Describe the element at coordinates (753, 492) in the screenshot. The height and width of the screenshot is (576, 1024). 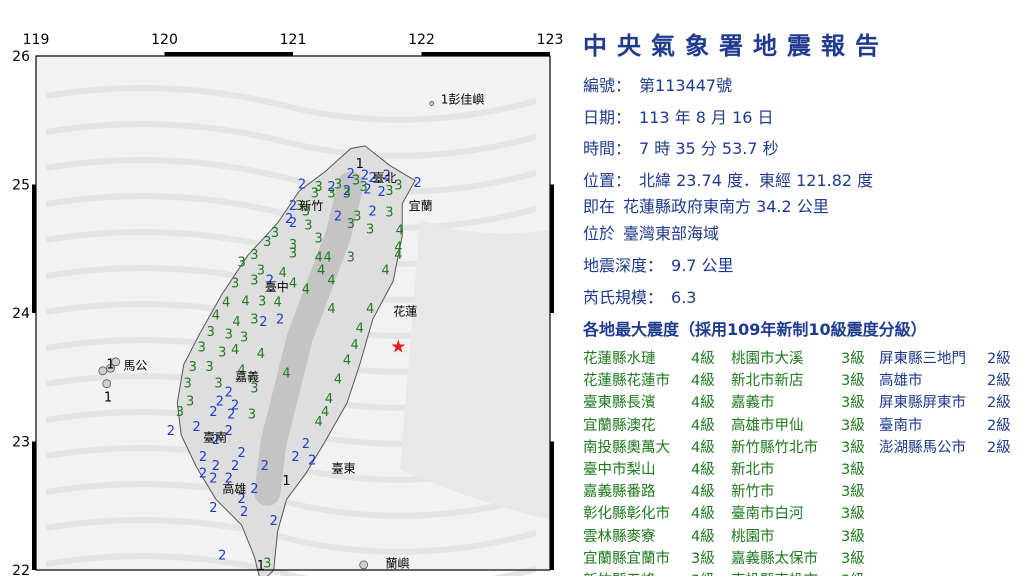
I see `intensity-location: 新竹市` at that location.